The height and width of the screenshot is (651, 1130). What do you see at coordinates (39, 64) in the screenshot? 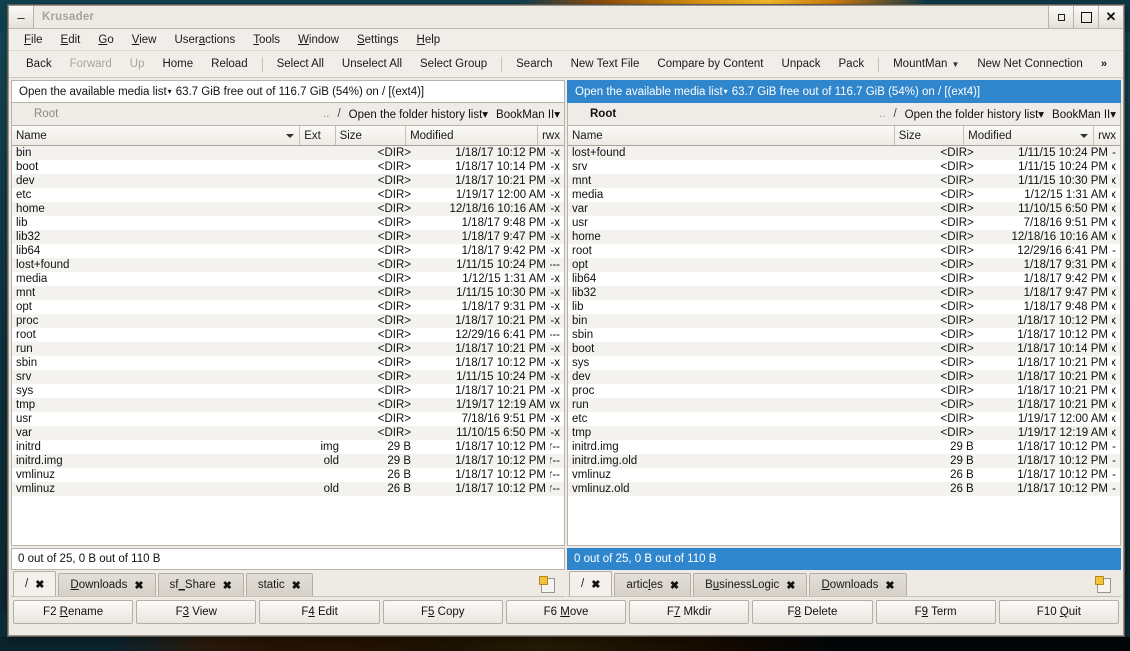
I see `toolbar-back: Back` at bounding box center [39, 64].